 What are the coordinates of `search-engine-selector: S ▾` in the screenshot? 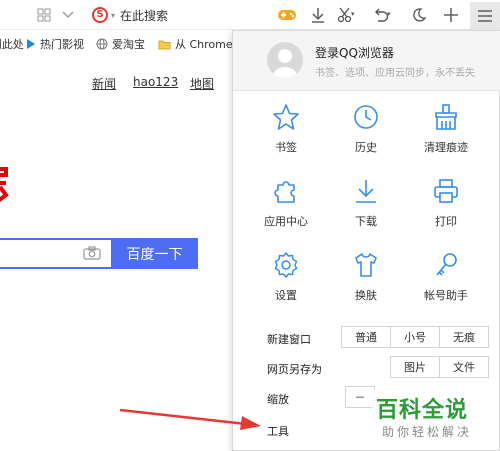 It's located at (103, 15).